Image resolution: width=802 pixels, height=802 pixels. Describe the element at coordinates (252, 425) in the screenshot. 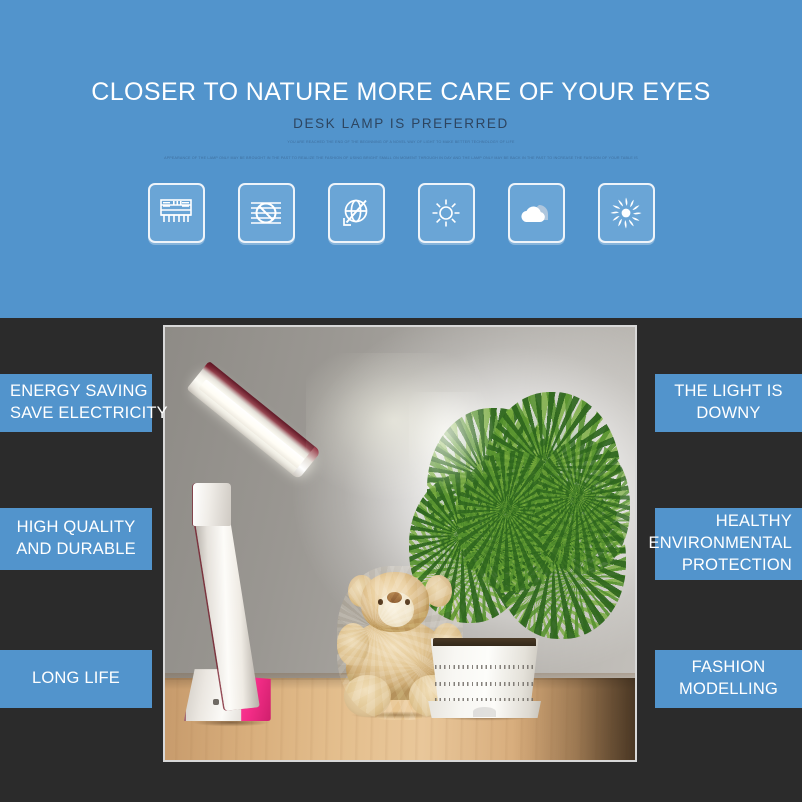

I see `led-light-strip` at that location.